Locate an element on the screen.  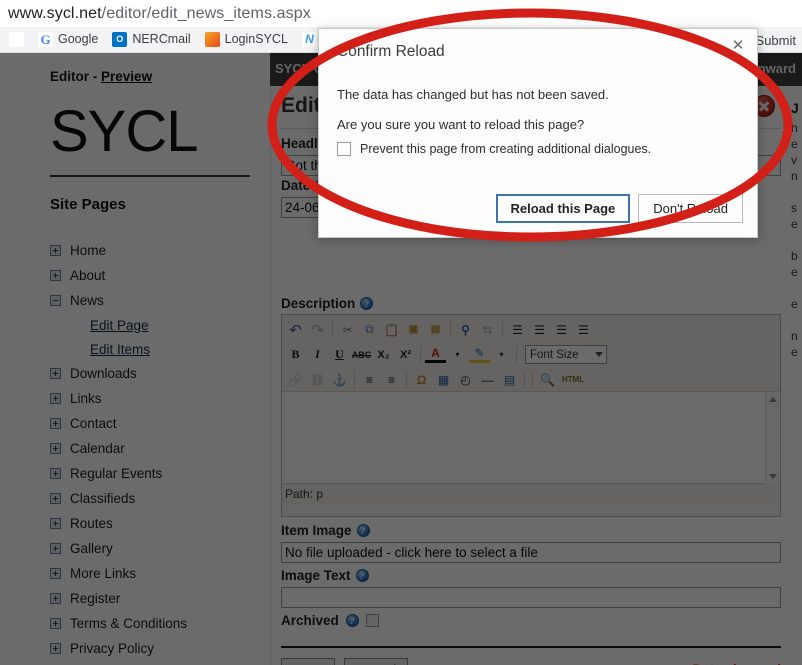
edge-icon is located at coordinates (16, 39).